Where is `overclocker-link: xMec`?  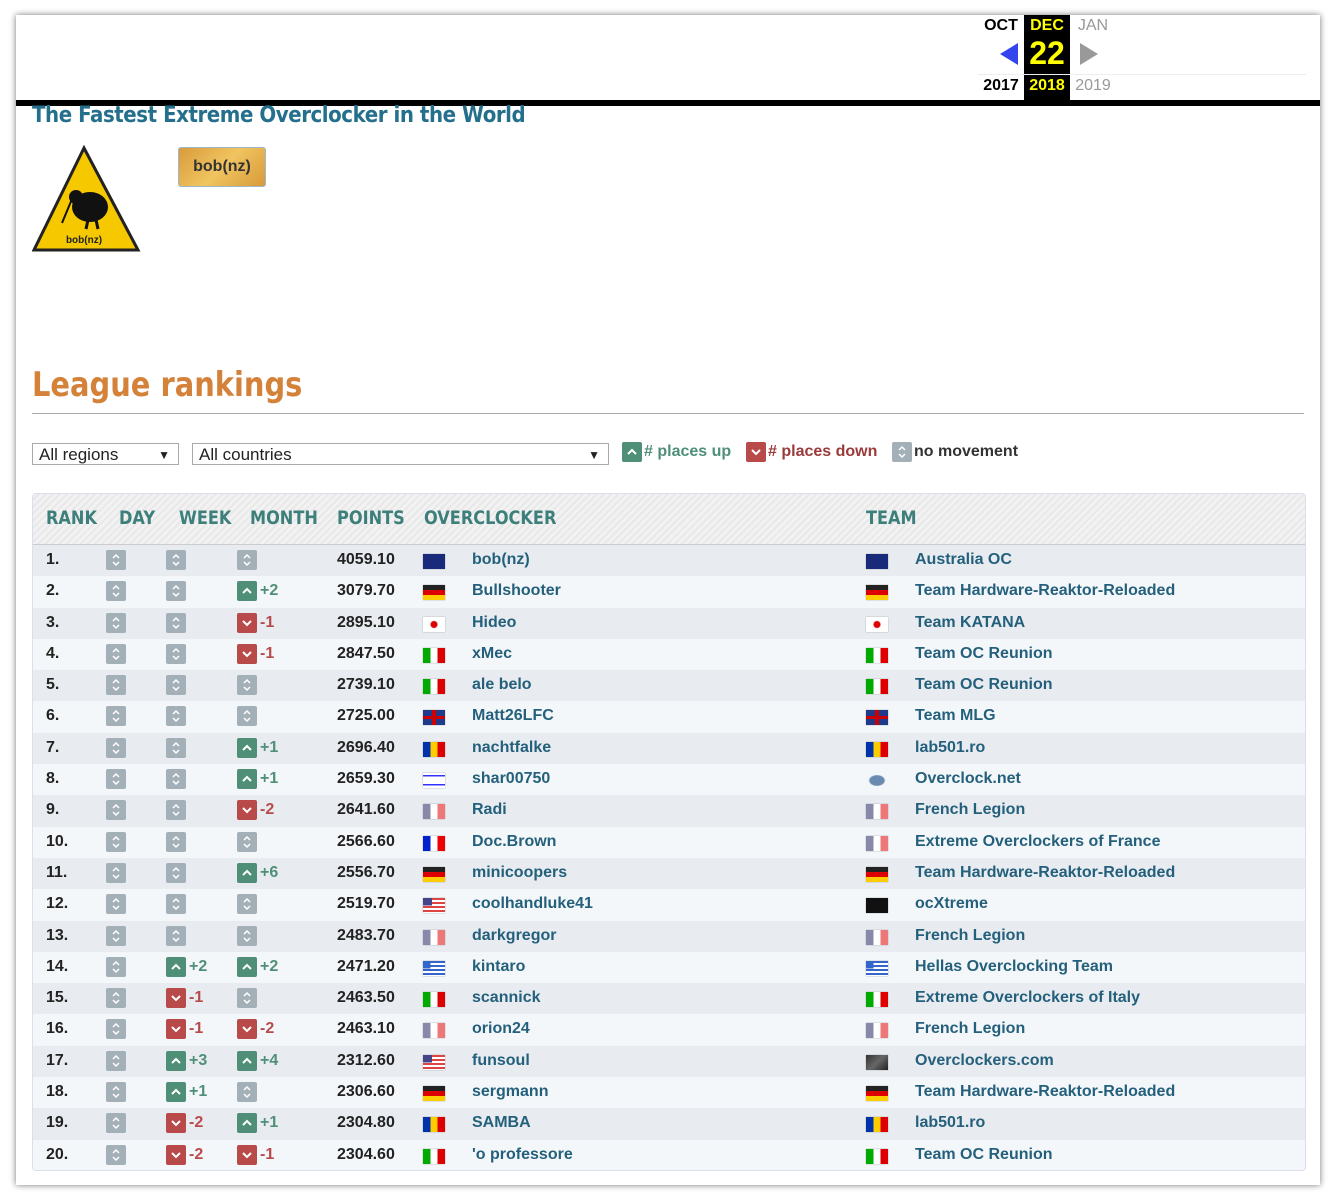
overclocker-link: xMec is located at coordinates (492, 654).